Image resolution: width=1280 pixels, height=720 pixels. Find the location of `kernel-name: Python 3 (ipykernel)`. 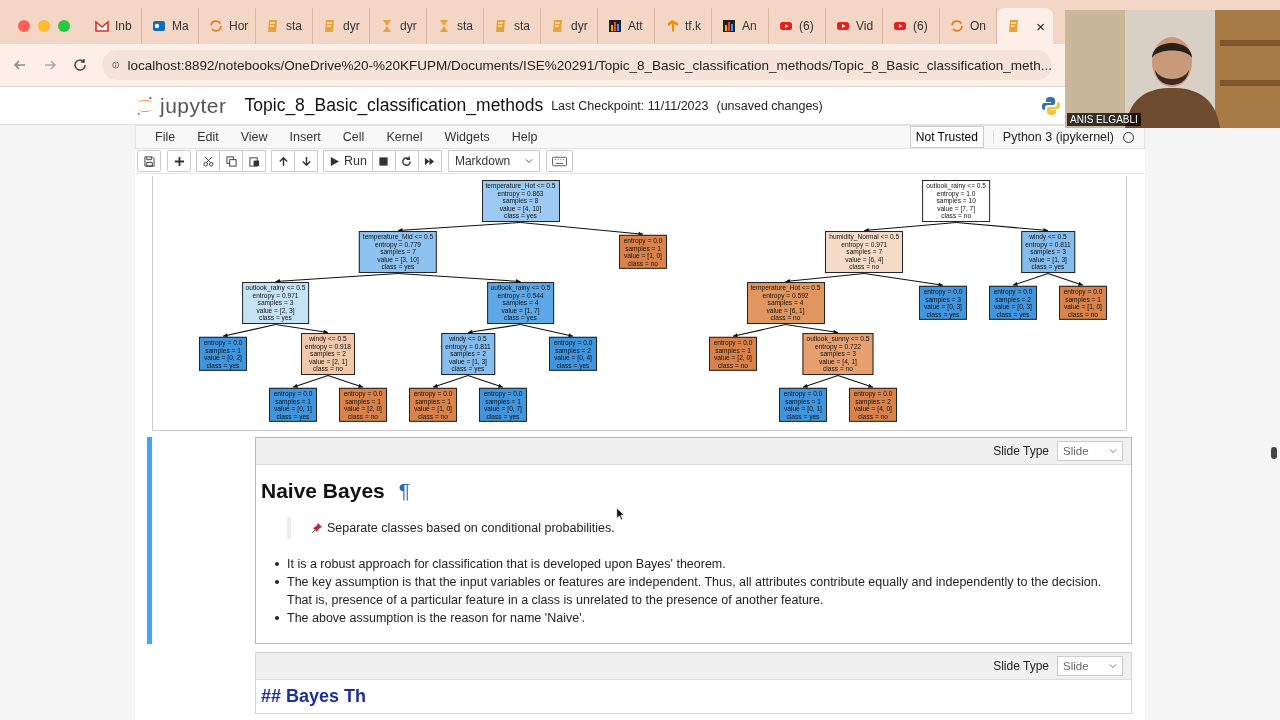

kernel-name: Python 3 (ipykernel) is located at coordinates (1053, 137).